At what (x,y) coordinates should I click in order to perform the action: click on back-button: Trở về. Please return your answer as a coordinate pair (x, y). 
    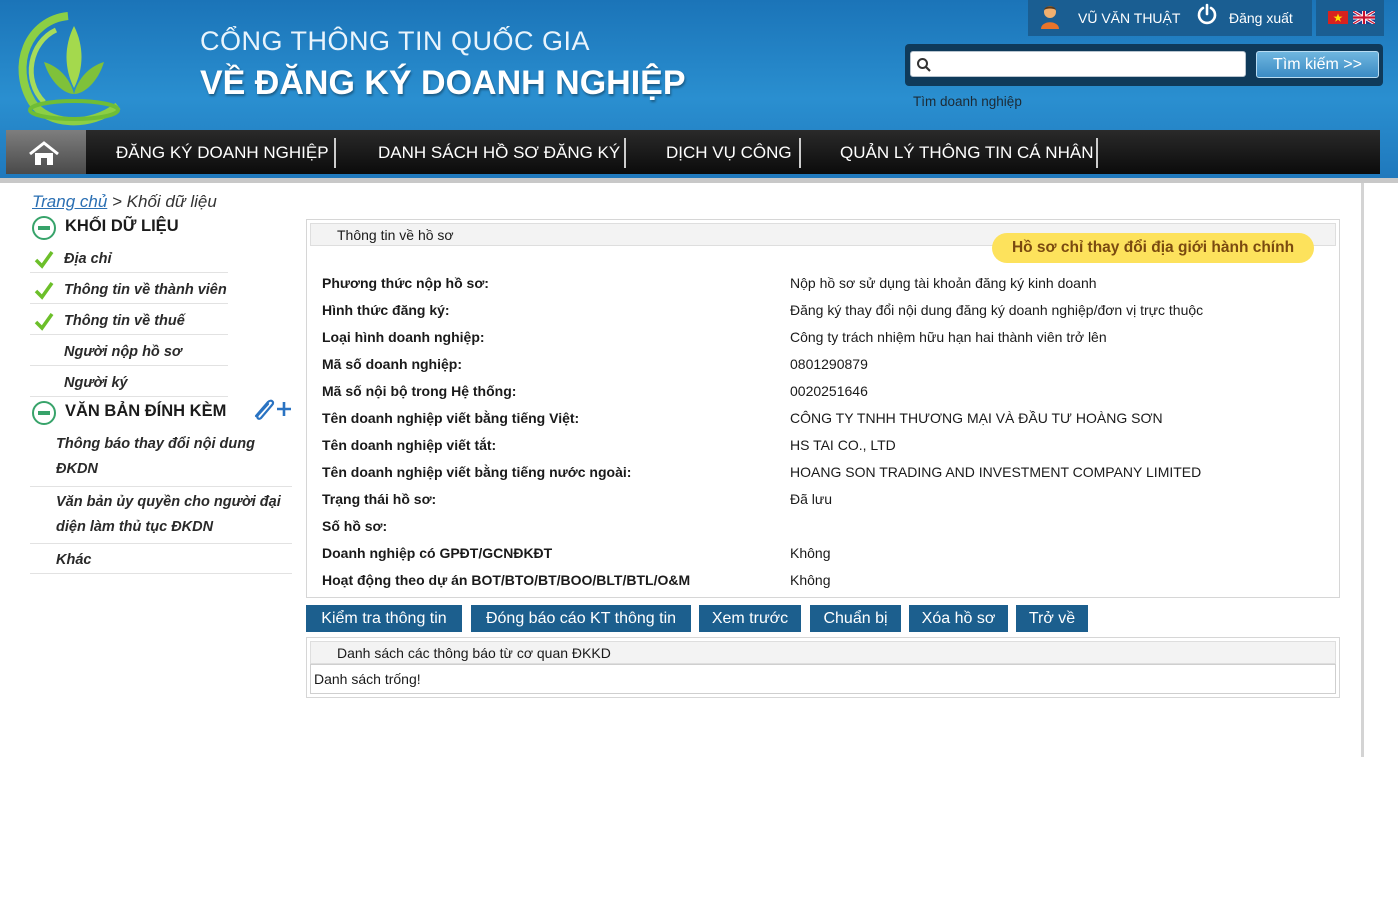
    Looking at the image, I should click on (1052, 618).